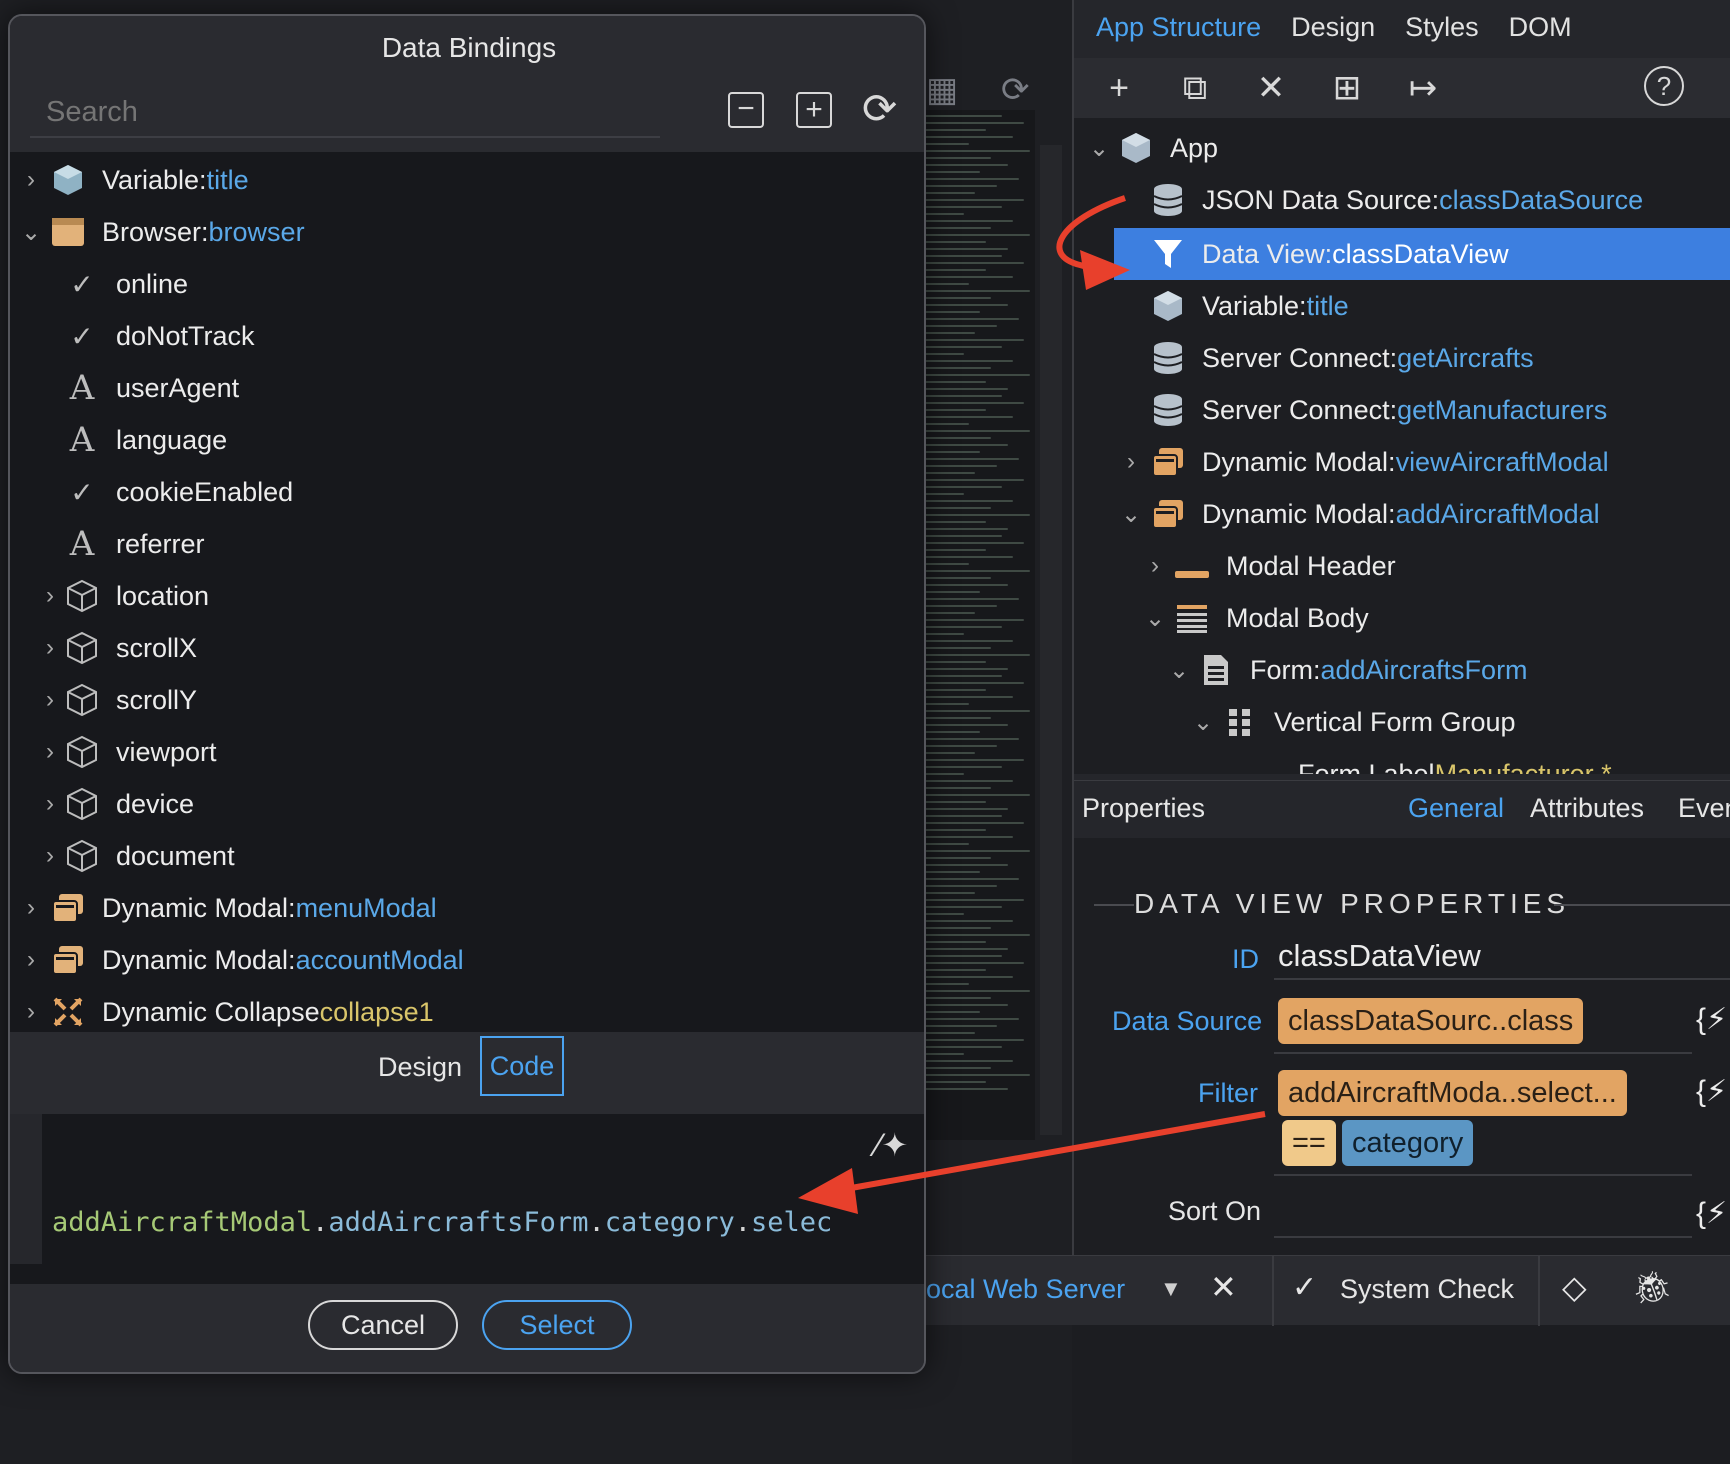 This screenshot has height=1464, width=1730. What do you see at coordinates (1195, 88) in the screenshot?
I see `duplicate-icon: ⧉` at bounding box center [1195, 88].